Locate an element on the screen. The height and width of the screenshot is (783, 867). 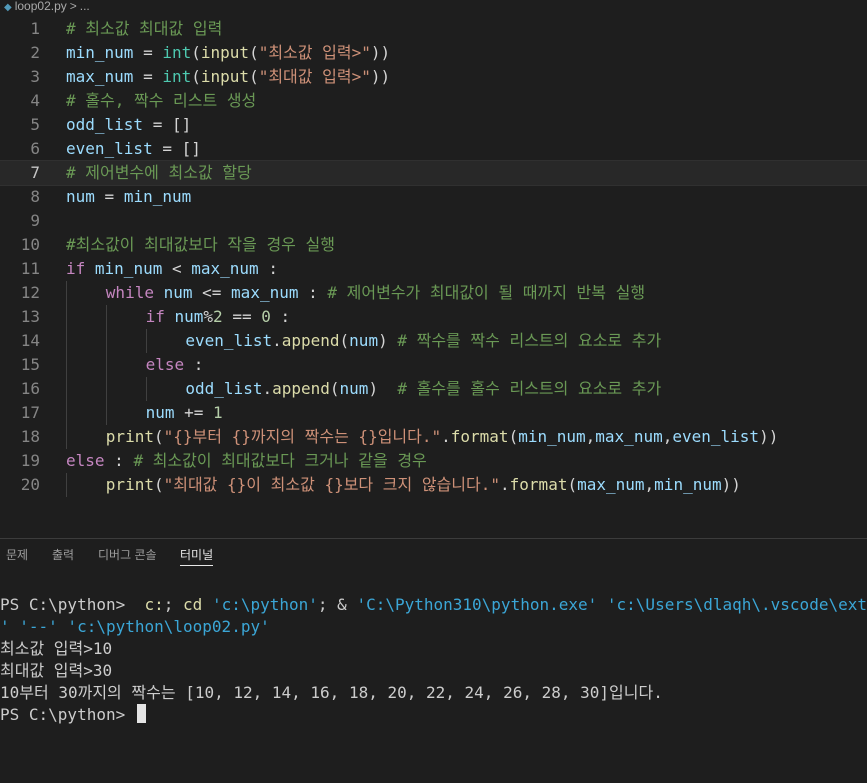
code-token: ) is located at coordinates (388, 340).